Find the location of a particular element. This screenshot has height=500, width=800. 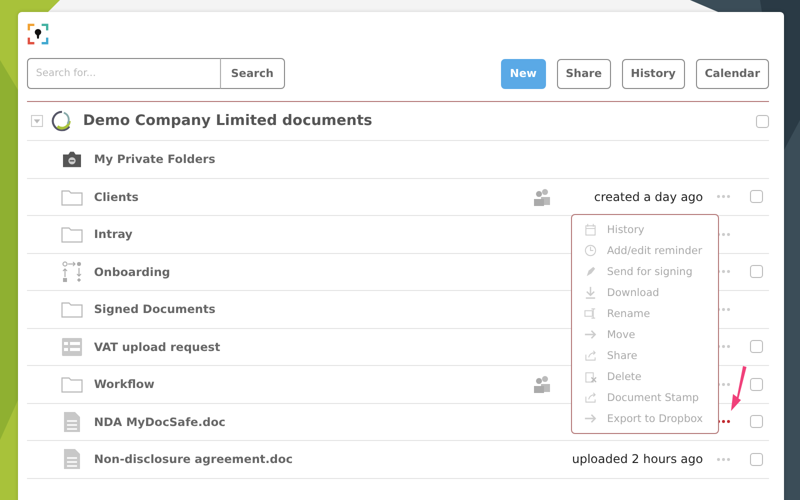

date-text: uploaded 2 hours ago is located at coordinates (637, 459).